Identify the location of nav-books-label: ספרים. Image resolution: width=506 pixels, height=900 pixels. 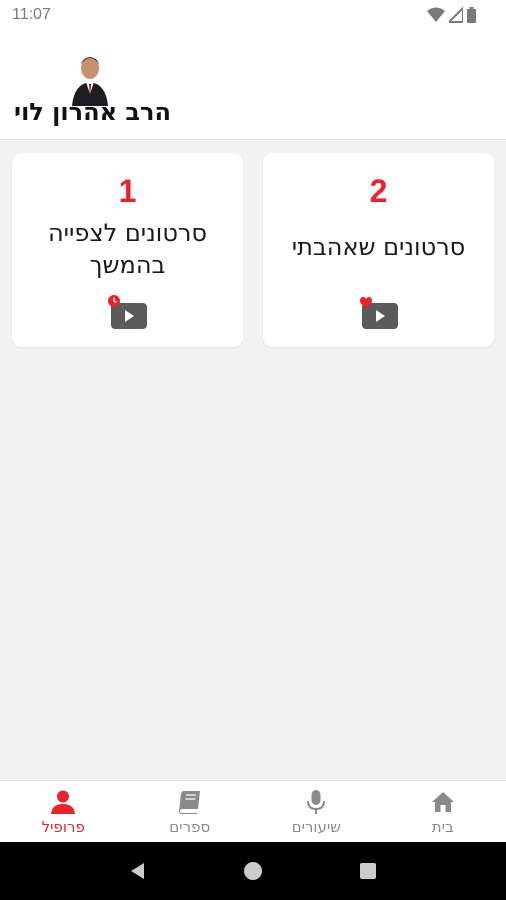
(190, 826).